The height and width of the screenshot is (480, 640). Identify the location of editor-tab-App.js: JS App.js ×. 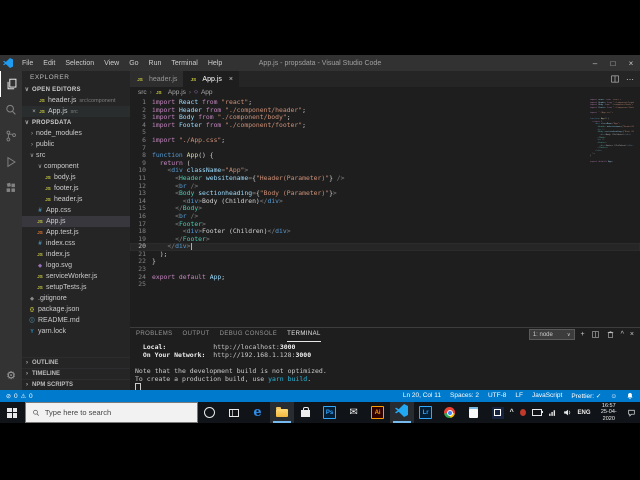
(211, 79).